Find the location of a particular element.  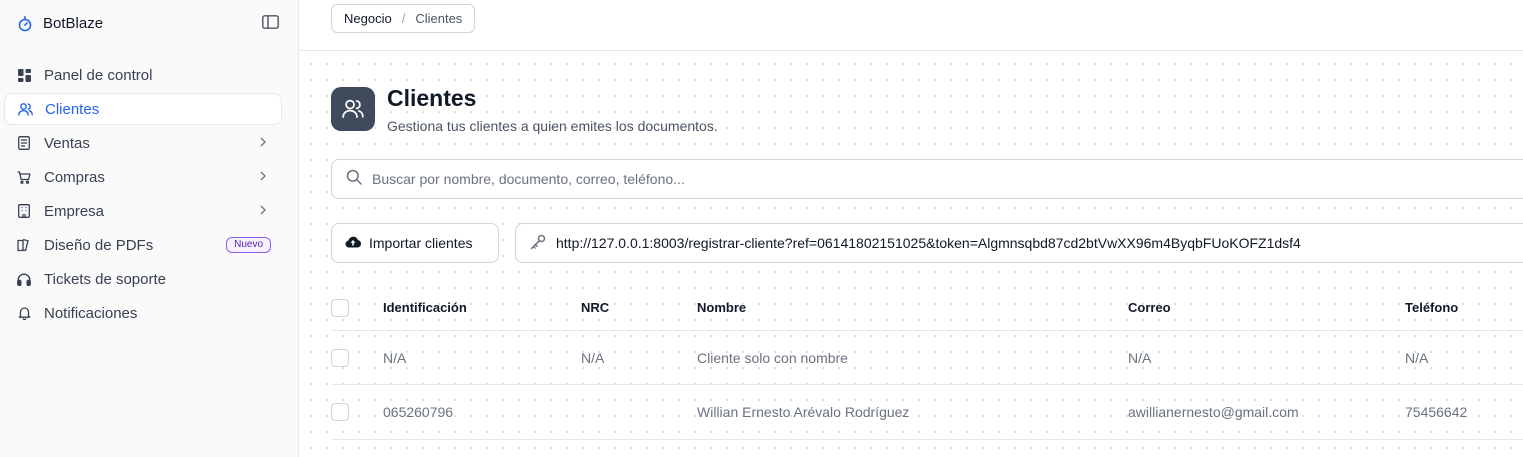

users-icon is located at coordinates (25, 109).